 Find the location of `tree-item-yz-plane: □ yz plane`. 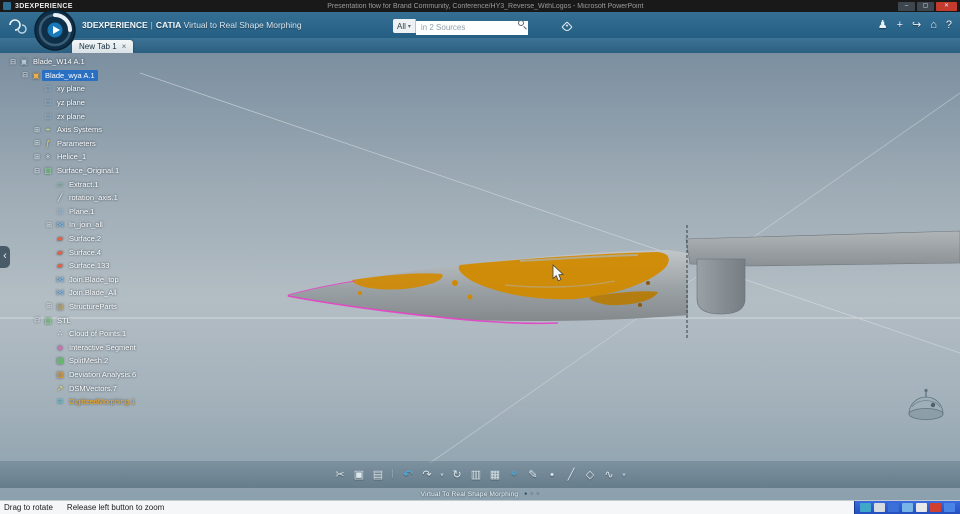

tree-item-yz-plane: □ yz plane is located at coordinates (73, 103).